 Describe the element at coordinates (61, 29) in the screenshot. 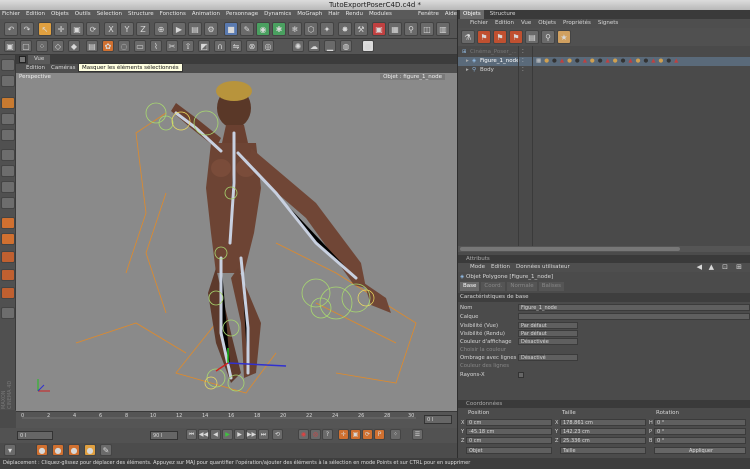

I see `move-icon: ✛` at that location.